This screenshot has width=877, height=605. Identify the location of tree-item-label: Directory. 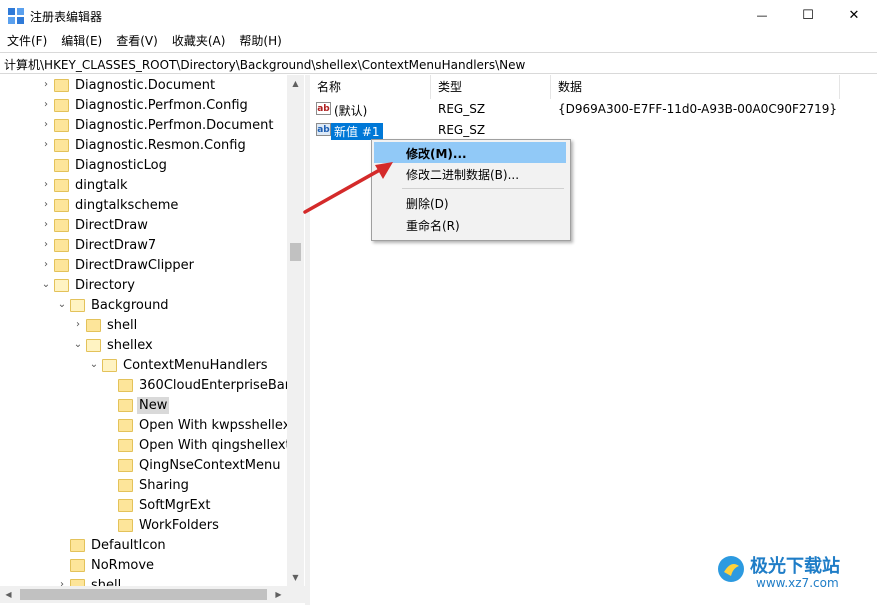
(105, 285).